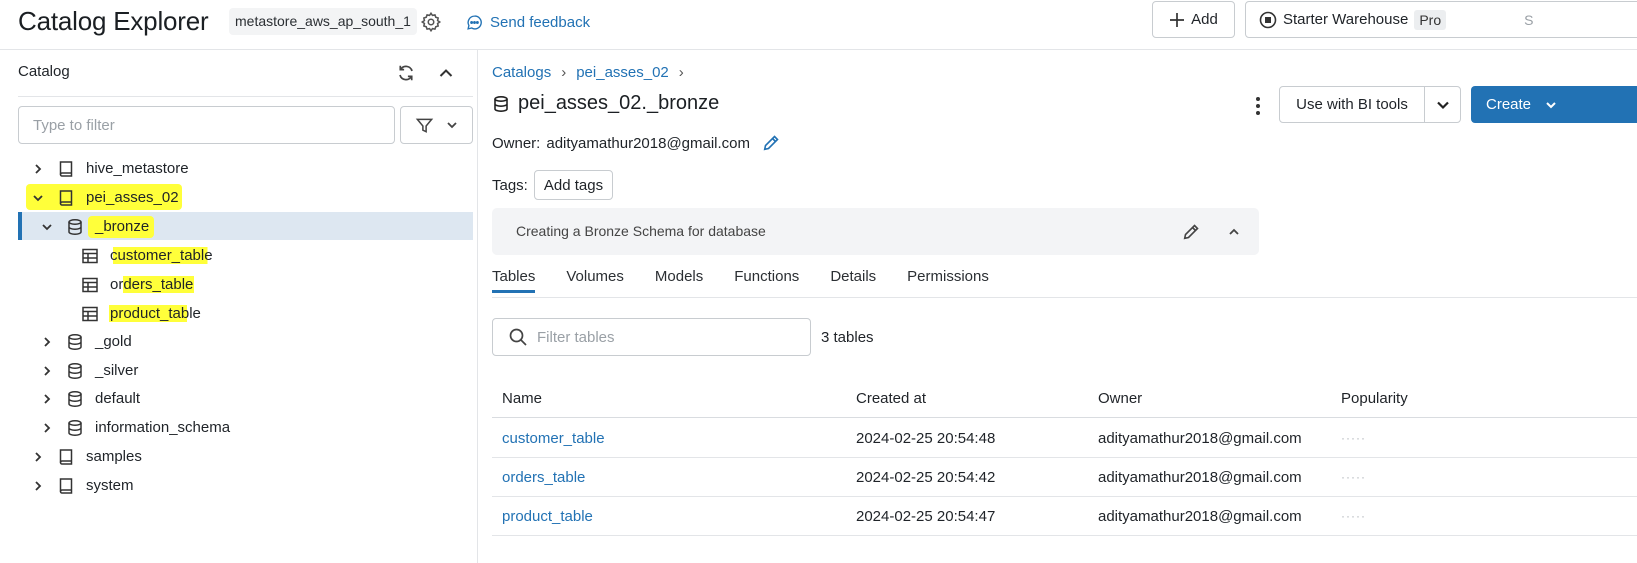  Describe the element at coordinates (118, 398) in the screenshot. I see `tree-item-label: default` at that location.